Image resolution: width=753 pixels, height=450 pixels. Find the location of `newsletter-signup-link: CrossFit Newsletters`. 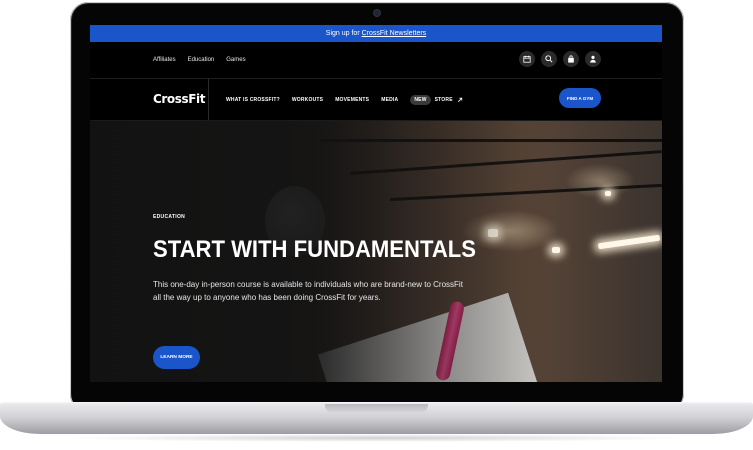

newsletter-signup-link: CrossFit Newsletters is located at coordinates (394, 33).